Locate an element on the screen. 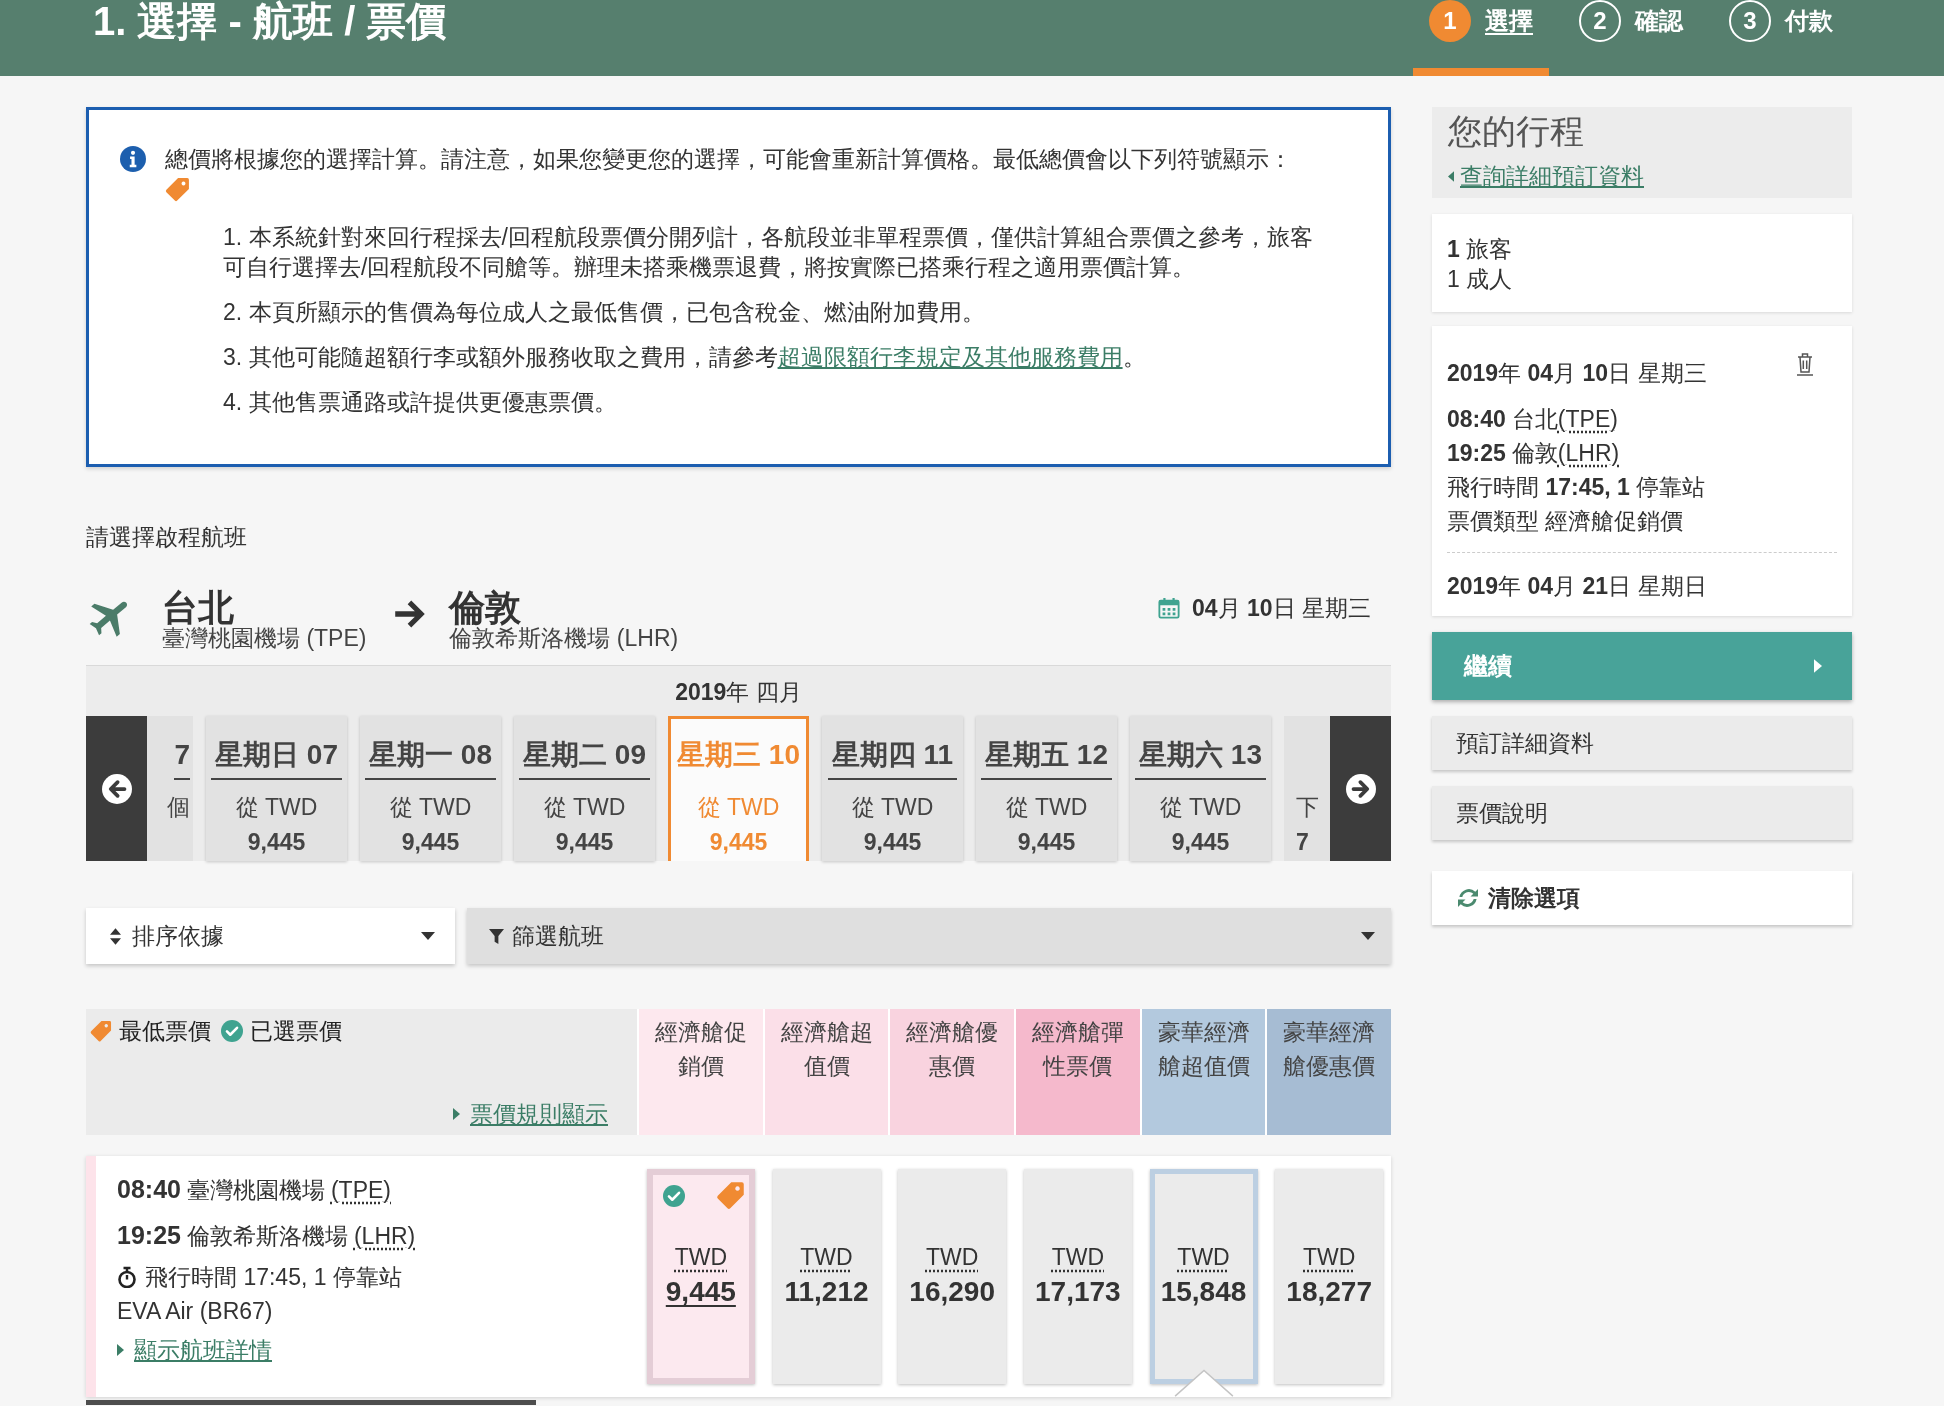  month-label: 2019年 四月 is located at coordinates (738, 692).